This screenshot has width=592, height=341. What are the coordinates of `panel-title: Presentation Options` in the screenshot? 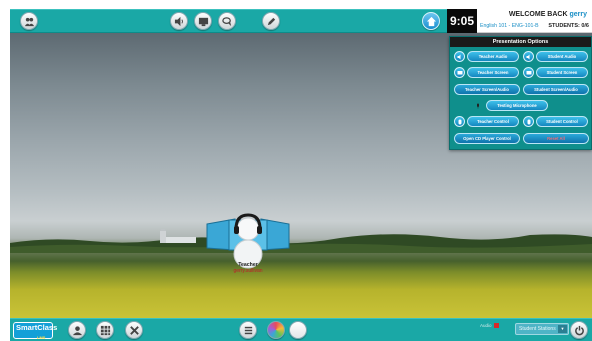 It's located at (520, 42).